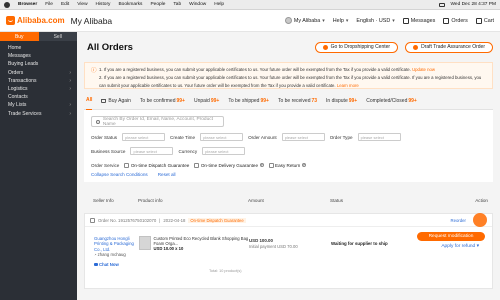 The height and width of the screenshot is (300, 500). Describe the element at coordinates (423, 69) in the screenshot. I see `update-now-link: Update now` at that location.